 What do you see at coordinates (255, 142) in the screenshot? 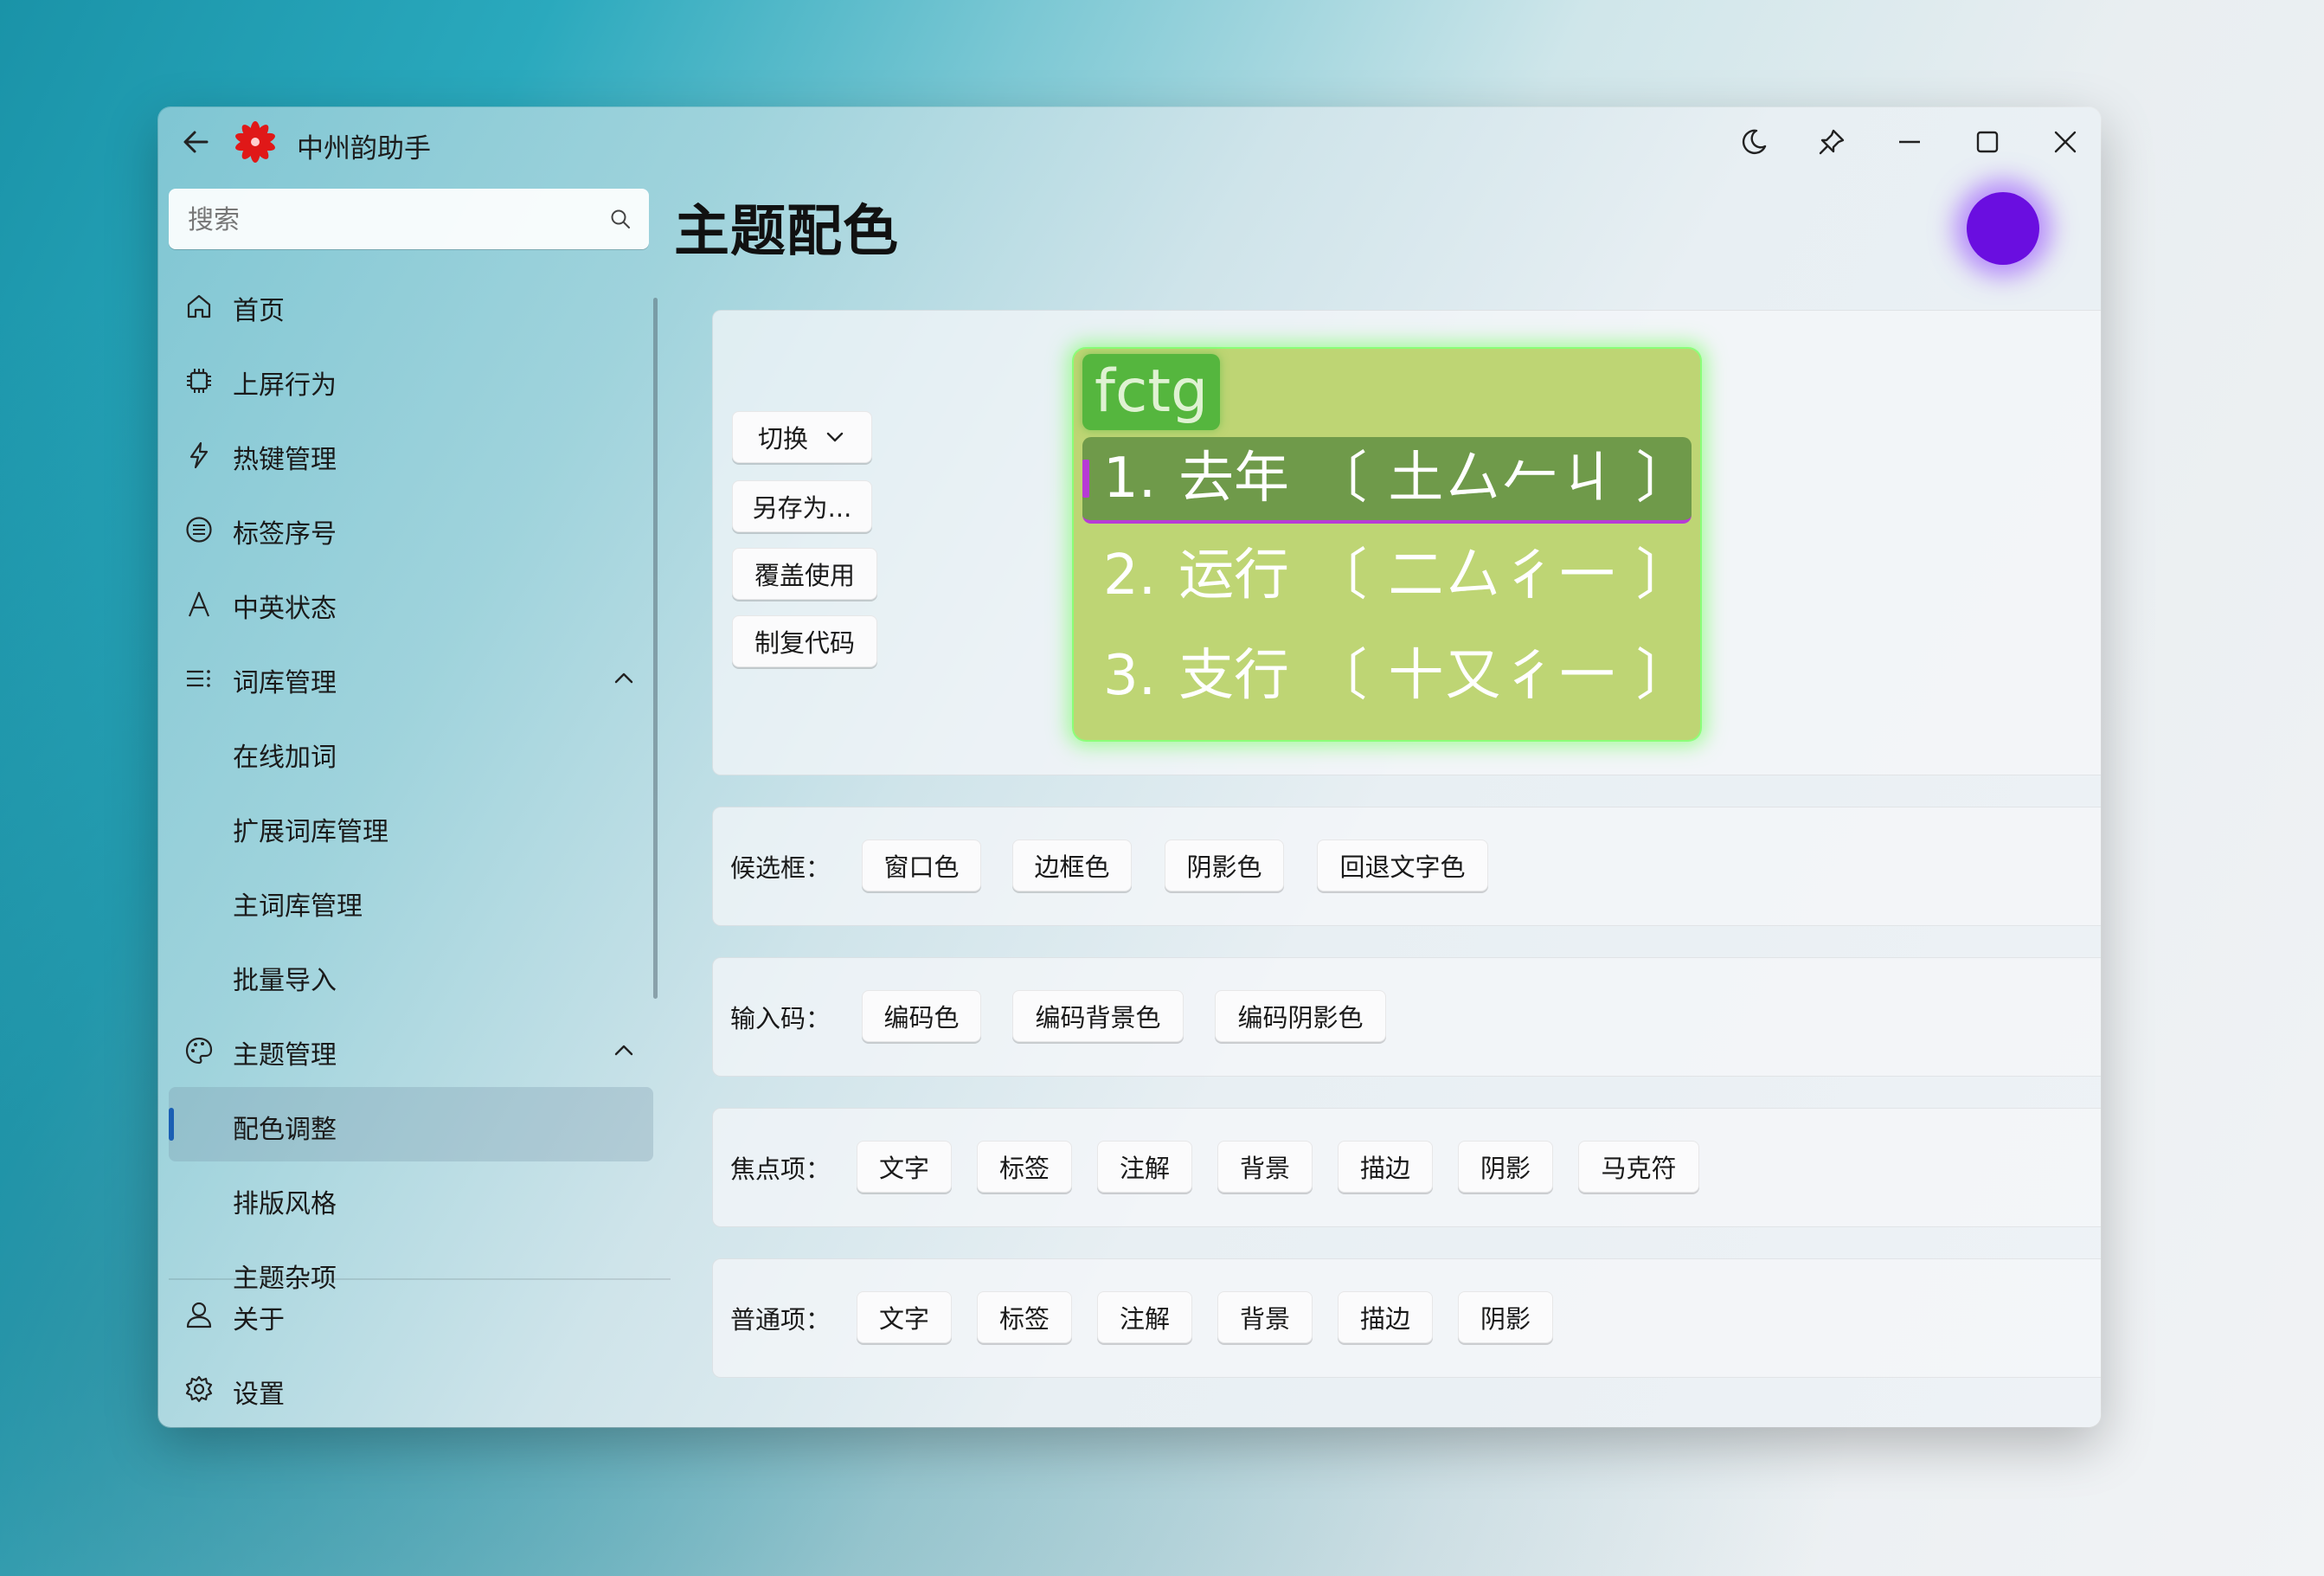
I see `app-logo-icon` at bounding box center [255, 142].